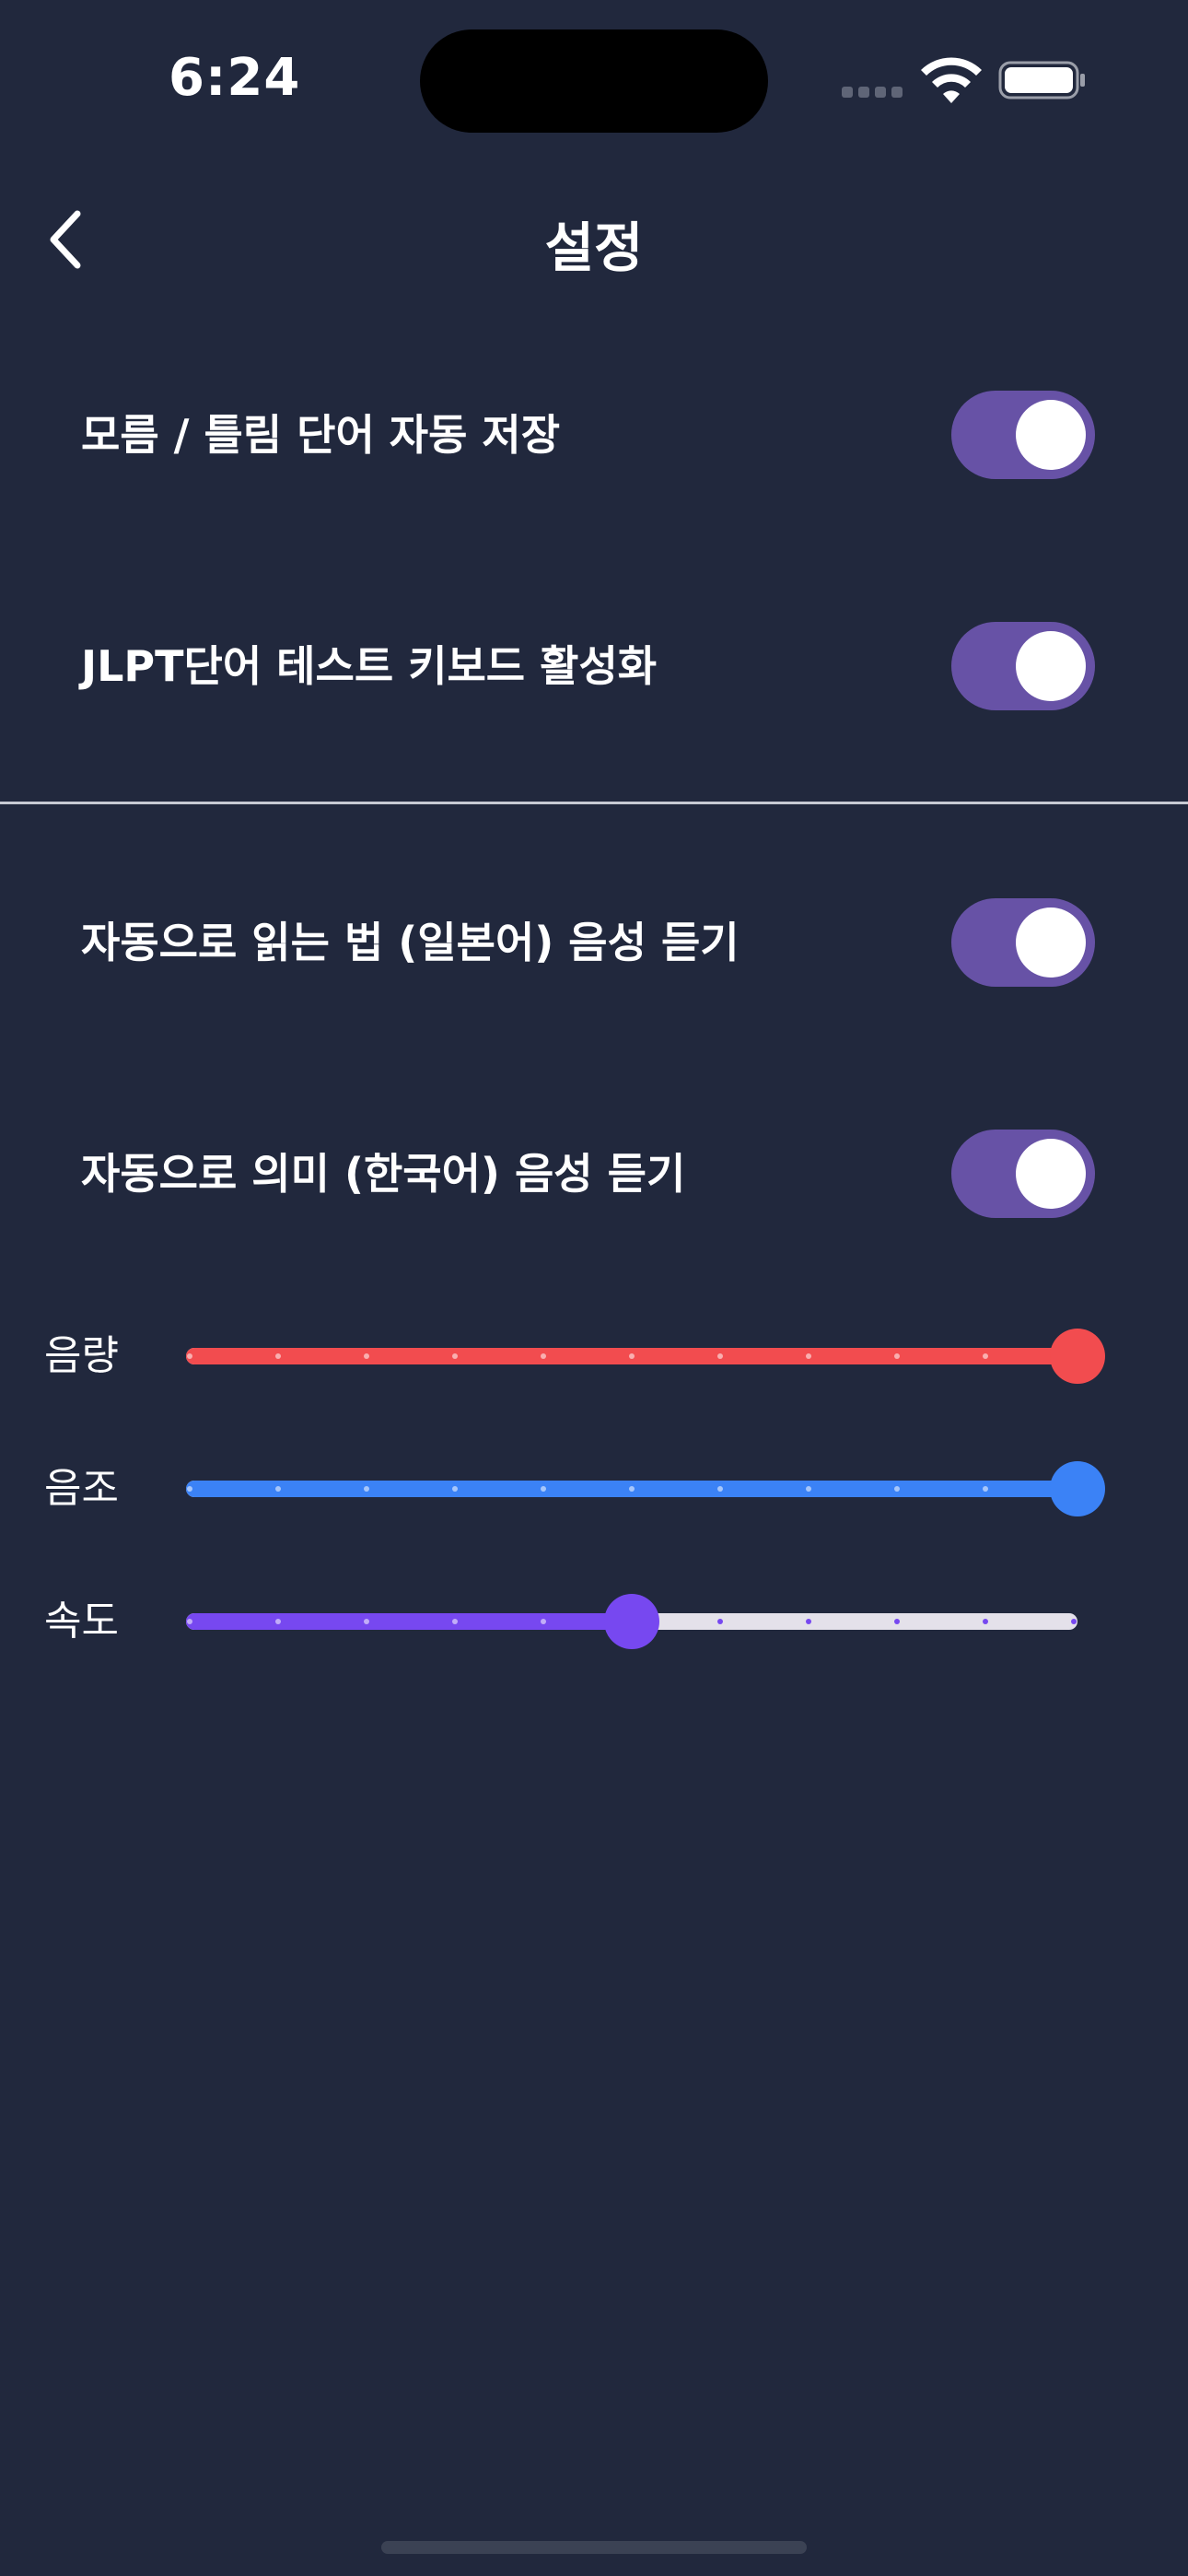 The image size is (1188, 2576). I want to click on auto-reading-audio-toggle, so click(1023, 942).